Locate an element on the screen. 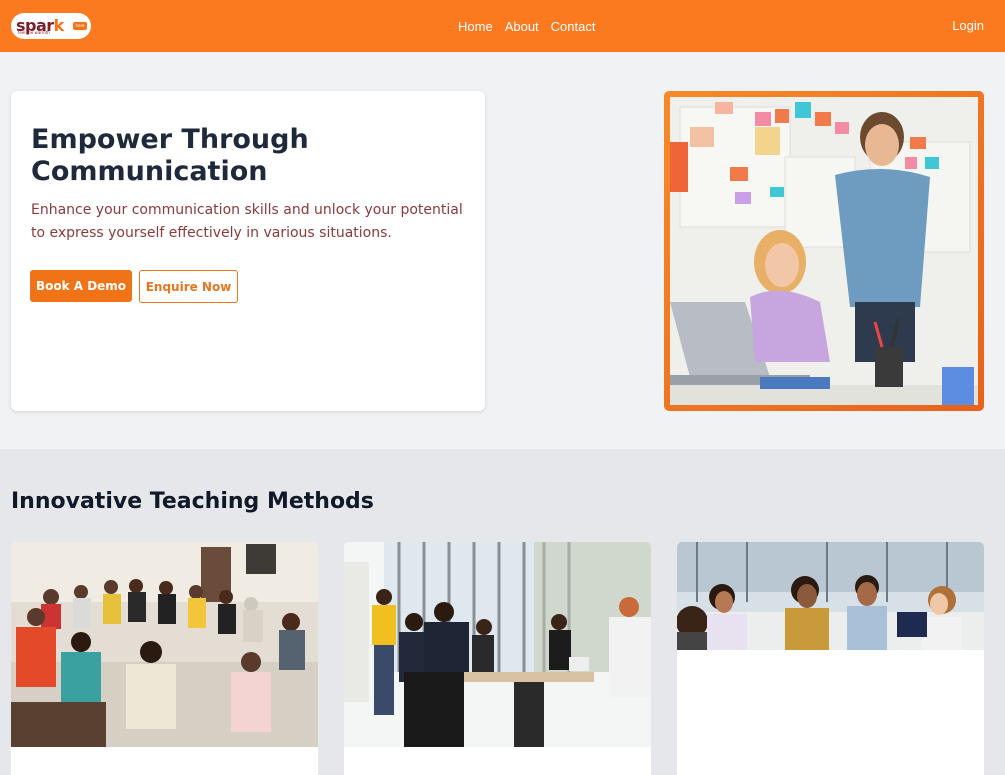 This screenshot has width=1005, height=775. hero-image is located at coordinates (824, 251).